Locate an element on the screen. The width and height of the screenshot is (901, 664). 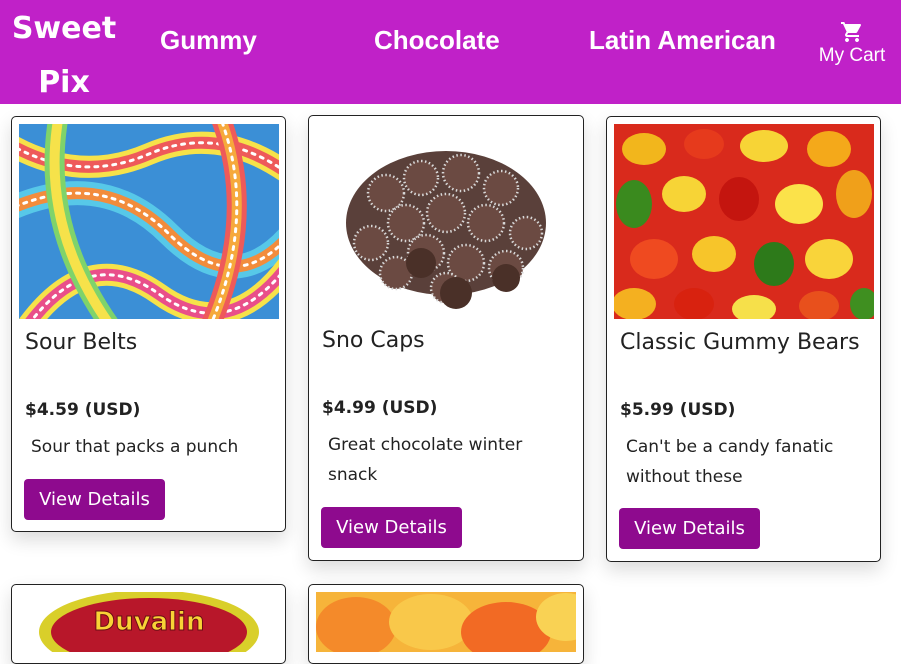
product-price: $5.99 (USD) is located at coordinates (678, 410).